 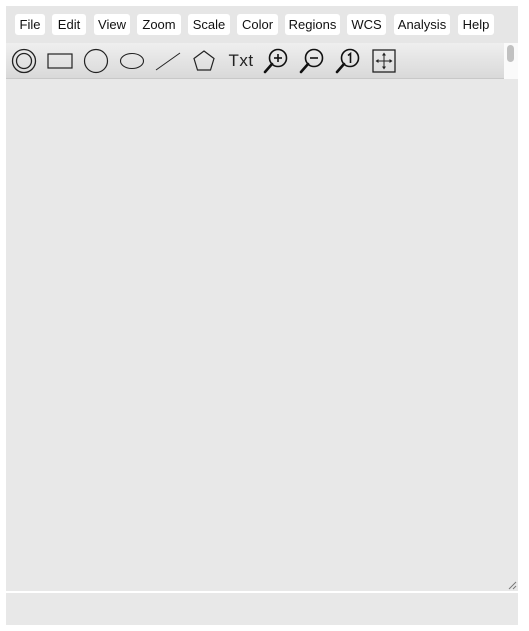 I want to click on rectangle-icon, so click(x=60, y=61).